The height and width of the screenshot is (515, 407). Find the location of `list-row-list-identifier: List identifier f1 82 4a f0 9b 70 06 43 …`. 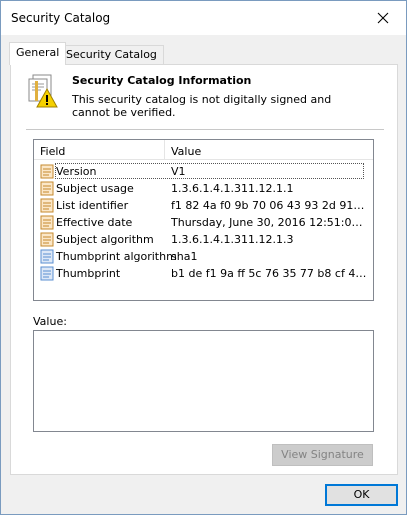

list-row-list-identifier: List identifier f1 82 4a f0 9b 70 06 43 … is located at coordinates (203, 205).